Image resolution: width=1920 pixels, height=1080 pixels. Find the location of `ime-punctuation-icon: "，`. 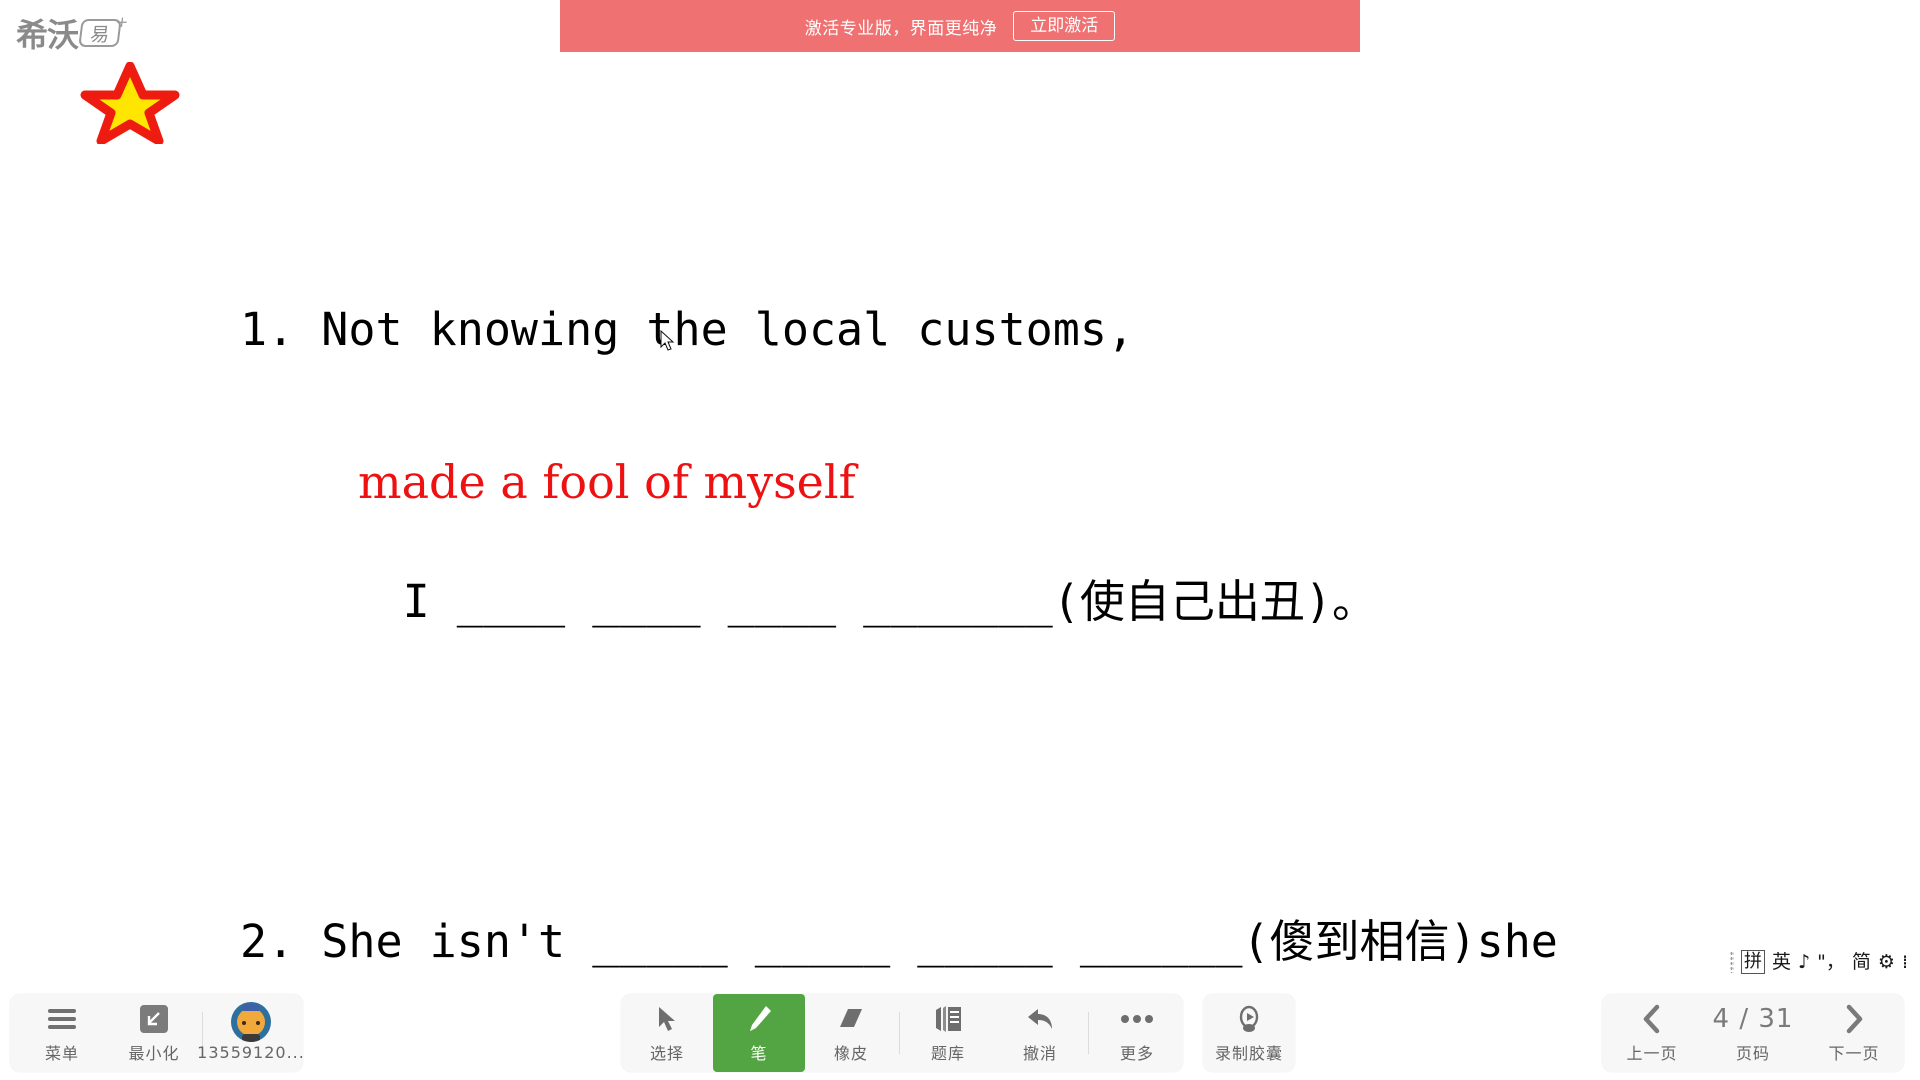

ime-punctuation-icon: "， is located at coordinates (1831, 962).